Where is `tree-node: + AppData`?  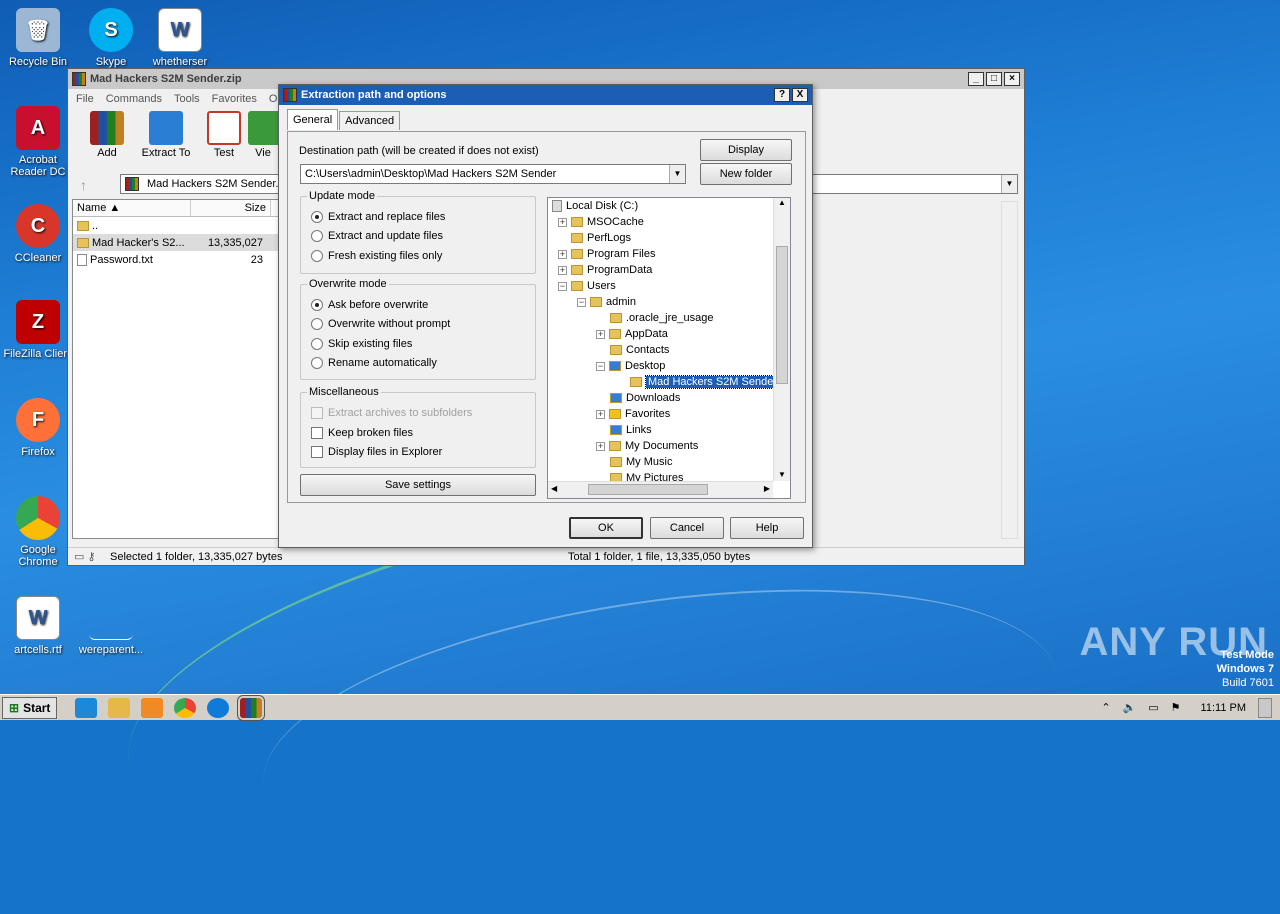
tree-node: + AppData is located at coordinates (632, 334).